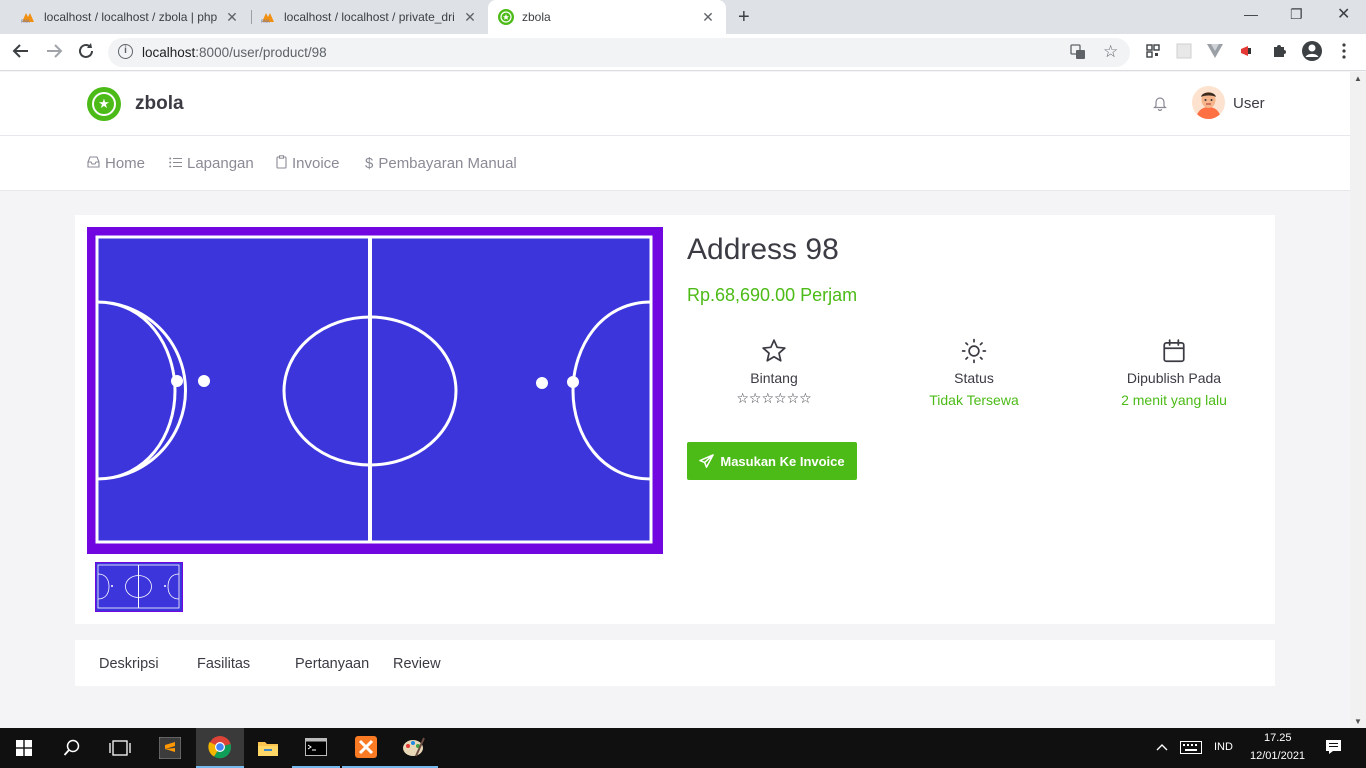 The image size is (1366, 768). Describe the element at coordinates (104, 104) in the screenshot. I see `logo-icon: ★` at that location.